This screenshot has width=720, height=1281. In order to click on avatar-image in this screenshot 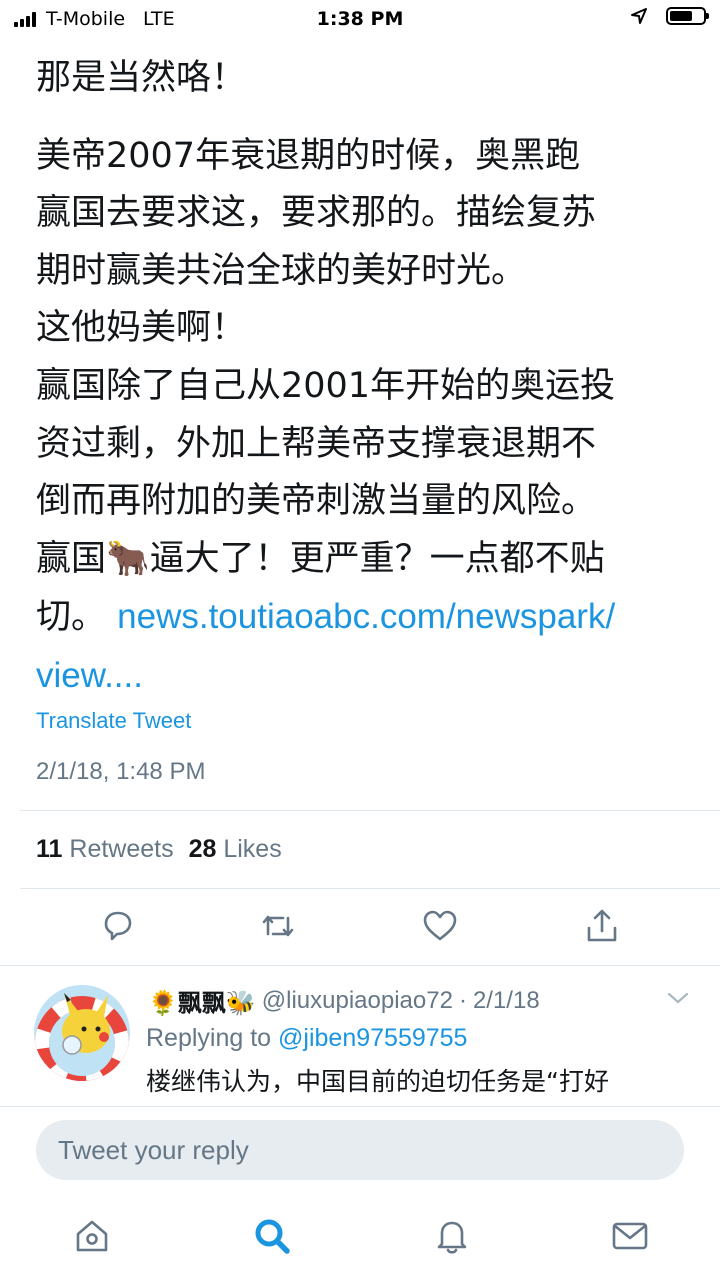, I will do `click(82, 1033)`.